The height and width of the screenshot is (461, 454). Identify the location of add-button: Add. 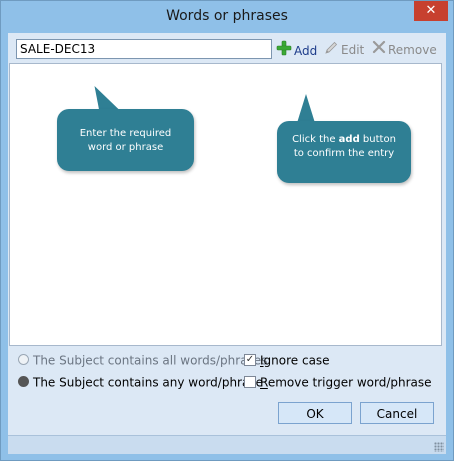
(296, 49).